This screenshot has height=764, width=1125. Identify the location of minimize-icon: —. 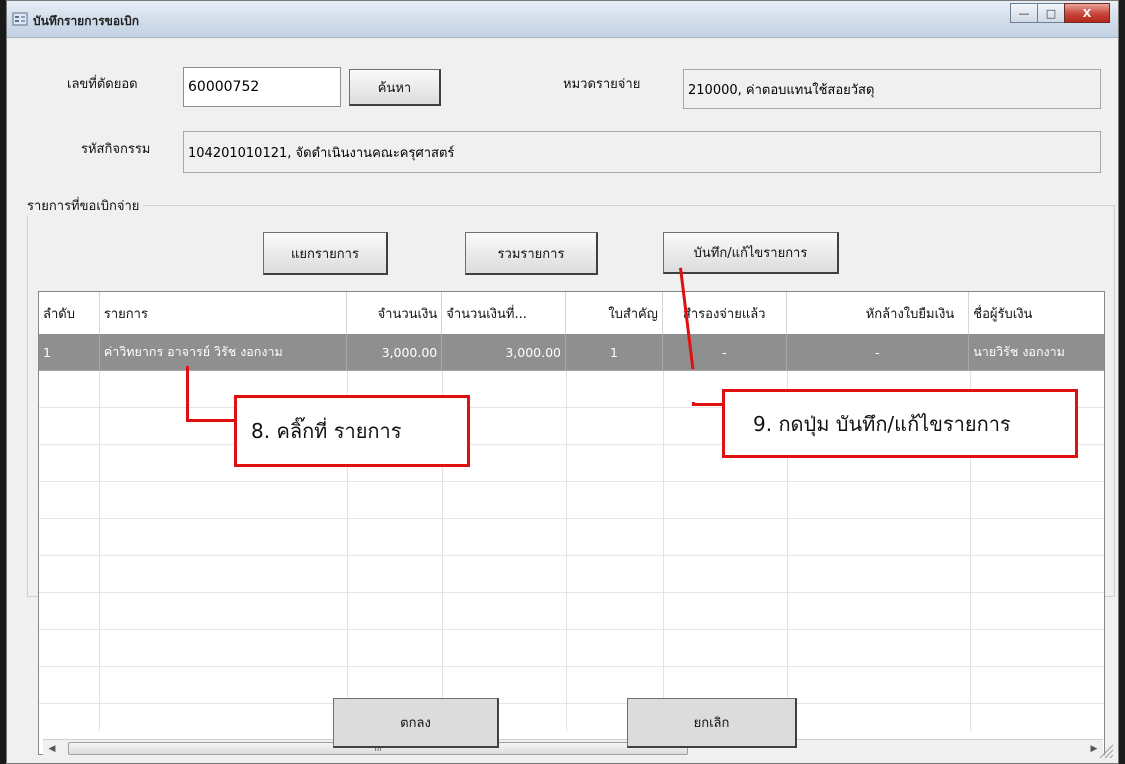
(1024, 13).